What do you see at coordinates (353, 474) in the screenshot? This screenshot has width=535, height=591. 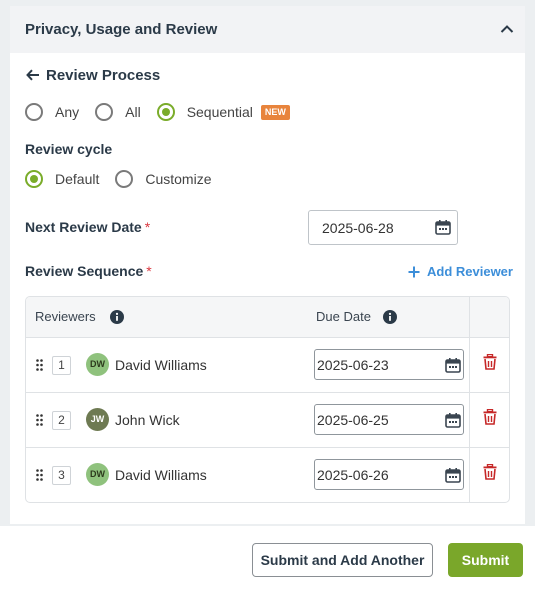 I see `due-date-value: 2025-06-26` at bounding box center [353, 474].